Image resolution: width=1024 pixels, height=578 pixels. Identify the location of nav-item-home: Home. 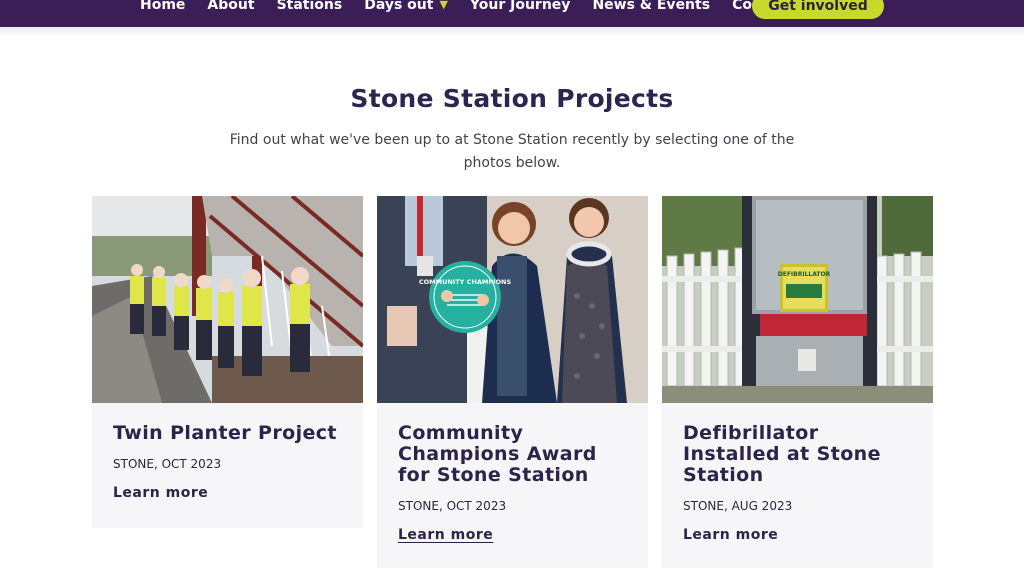
(162, 7).